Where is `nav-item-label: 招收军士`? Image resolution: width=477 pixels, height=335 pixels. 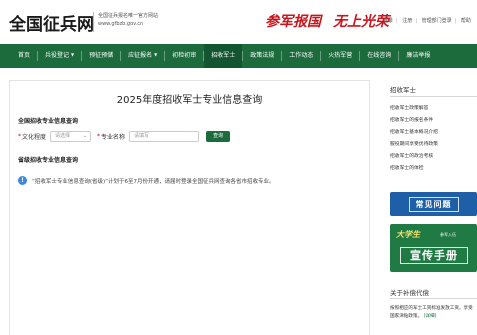 nav-item-label: 招收军士 is located at coordinates (223, 55).